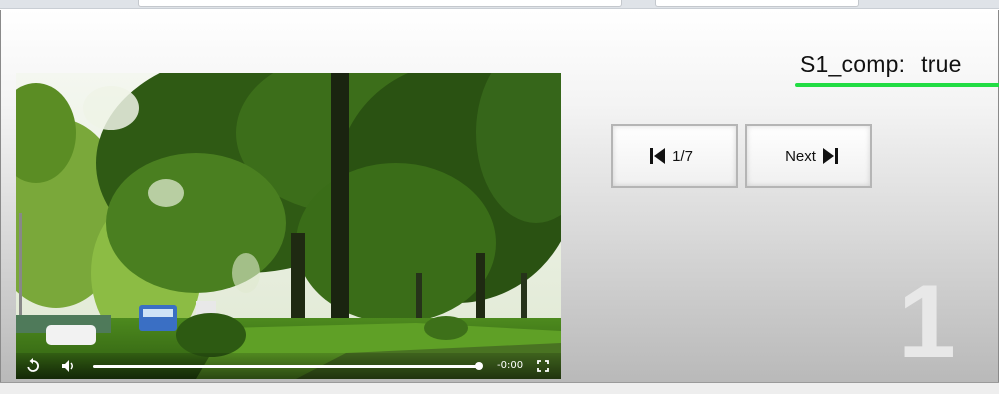 This screenshot has width=999, height=394. What do you see at coordinates (830, 156) in the screenshot?
I see `skip-forward-icon` at bounding box center [830, 156].